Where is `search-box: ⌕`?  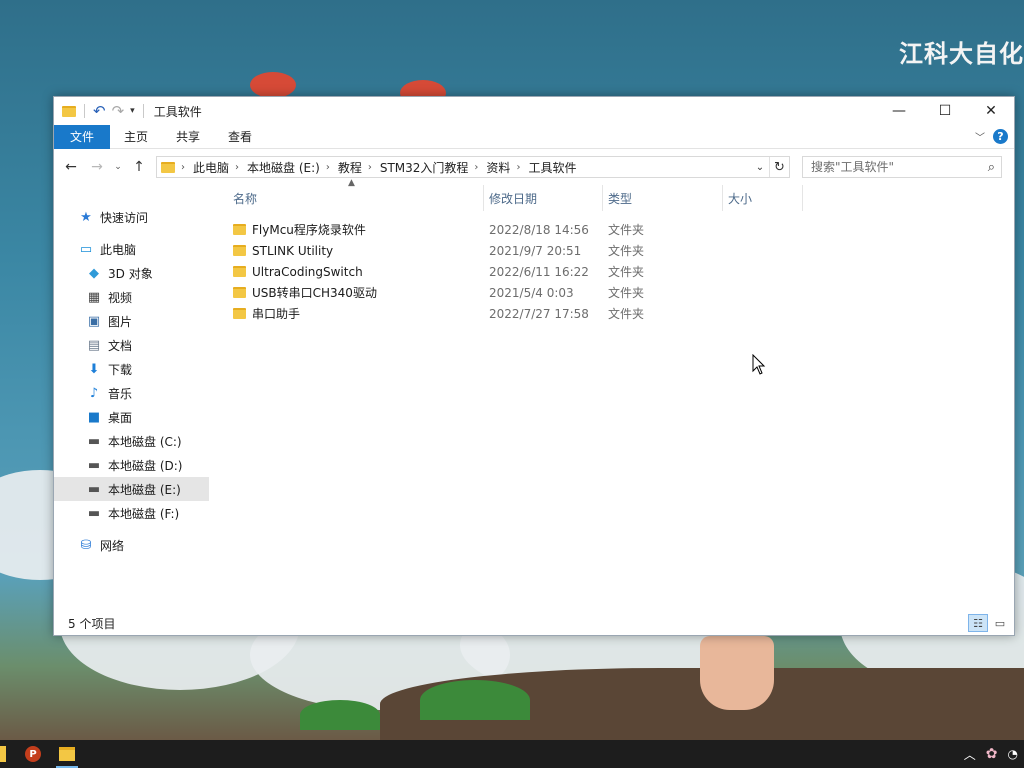
search-box: ⌕ is located at coordinates (902, 167).